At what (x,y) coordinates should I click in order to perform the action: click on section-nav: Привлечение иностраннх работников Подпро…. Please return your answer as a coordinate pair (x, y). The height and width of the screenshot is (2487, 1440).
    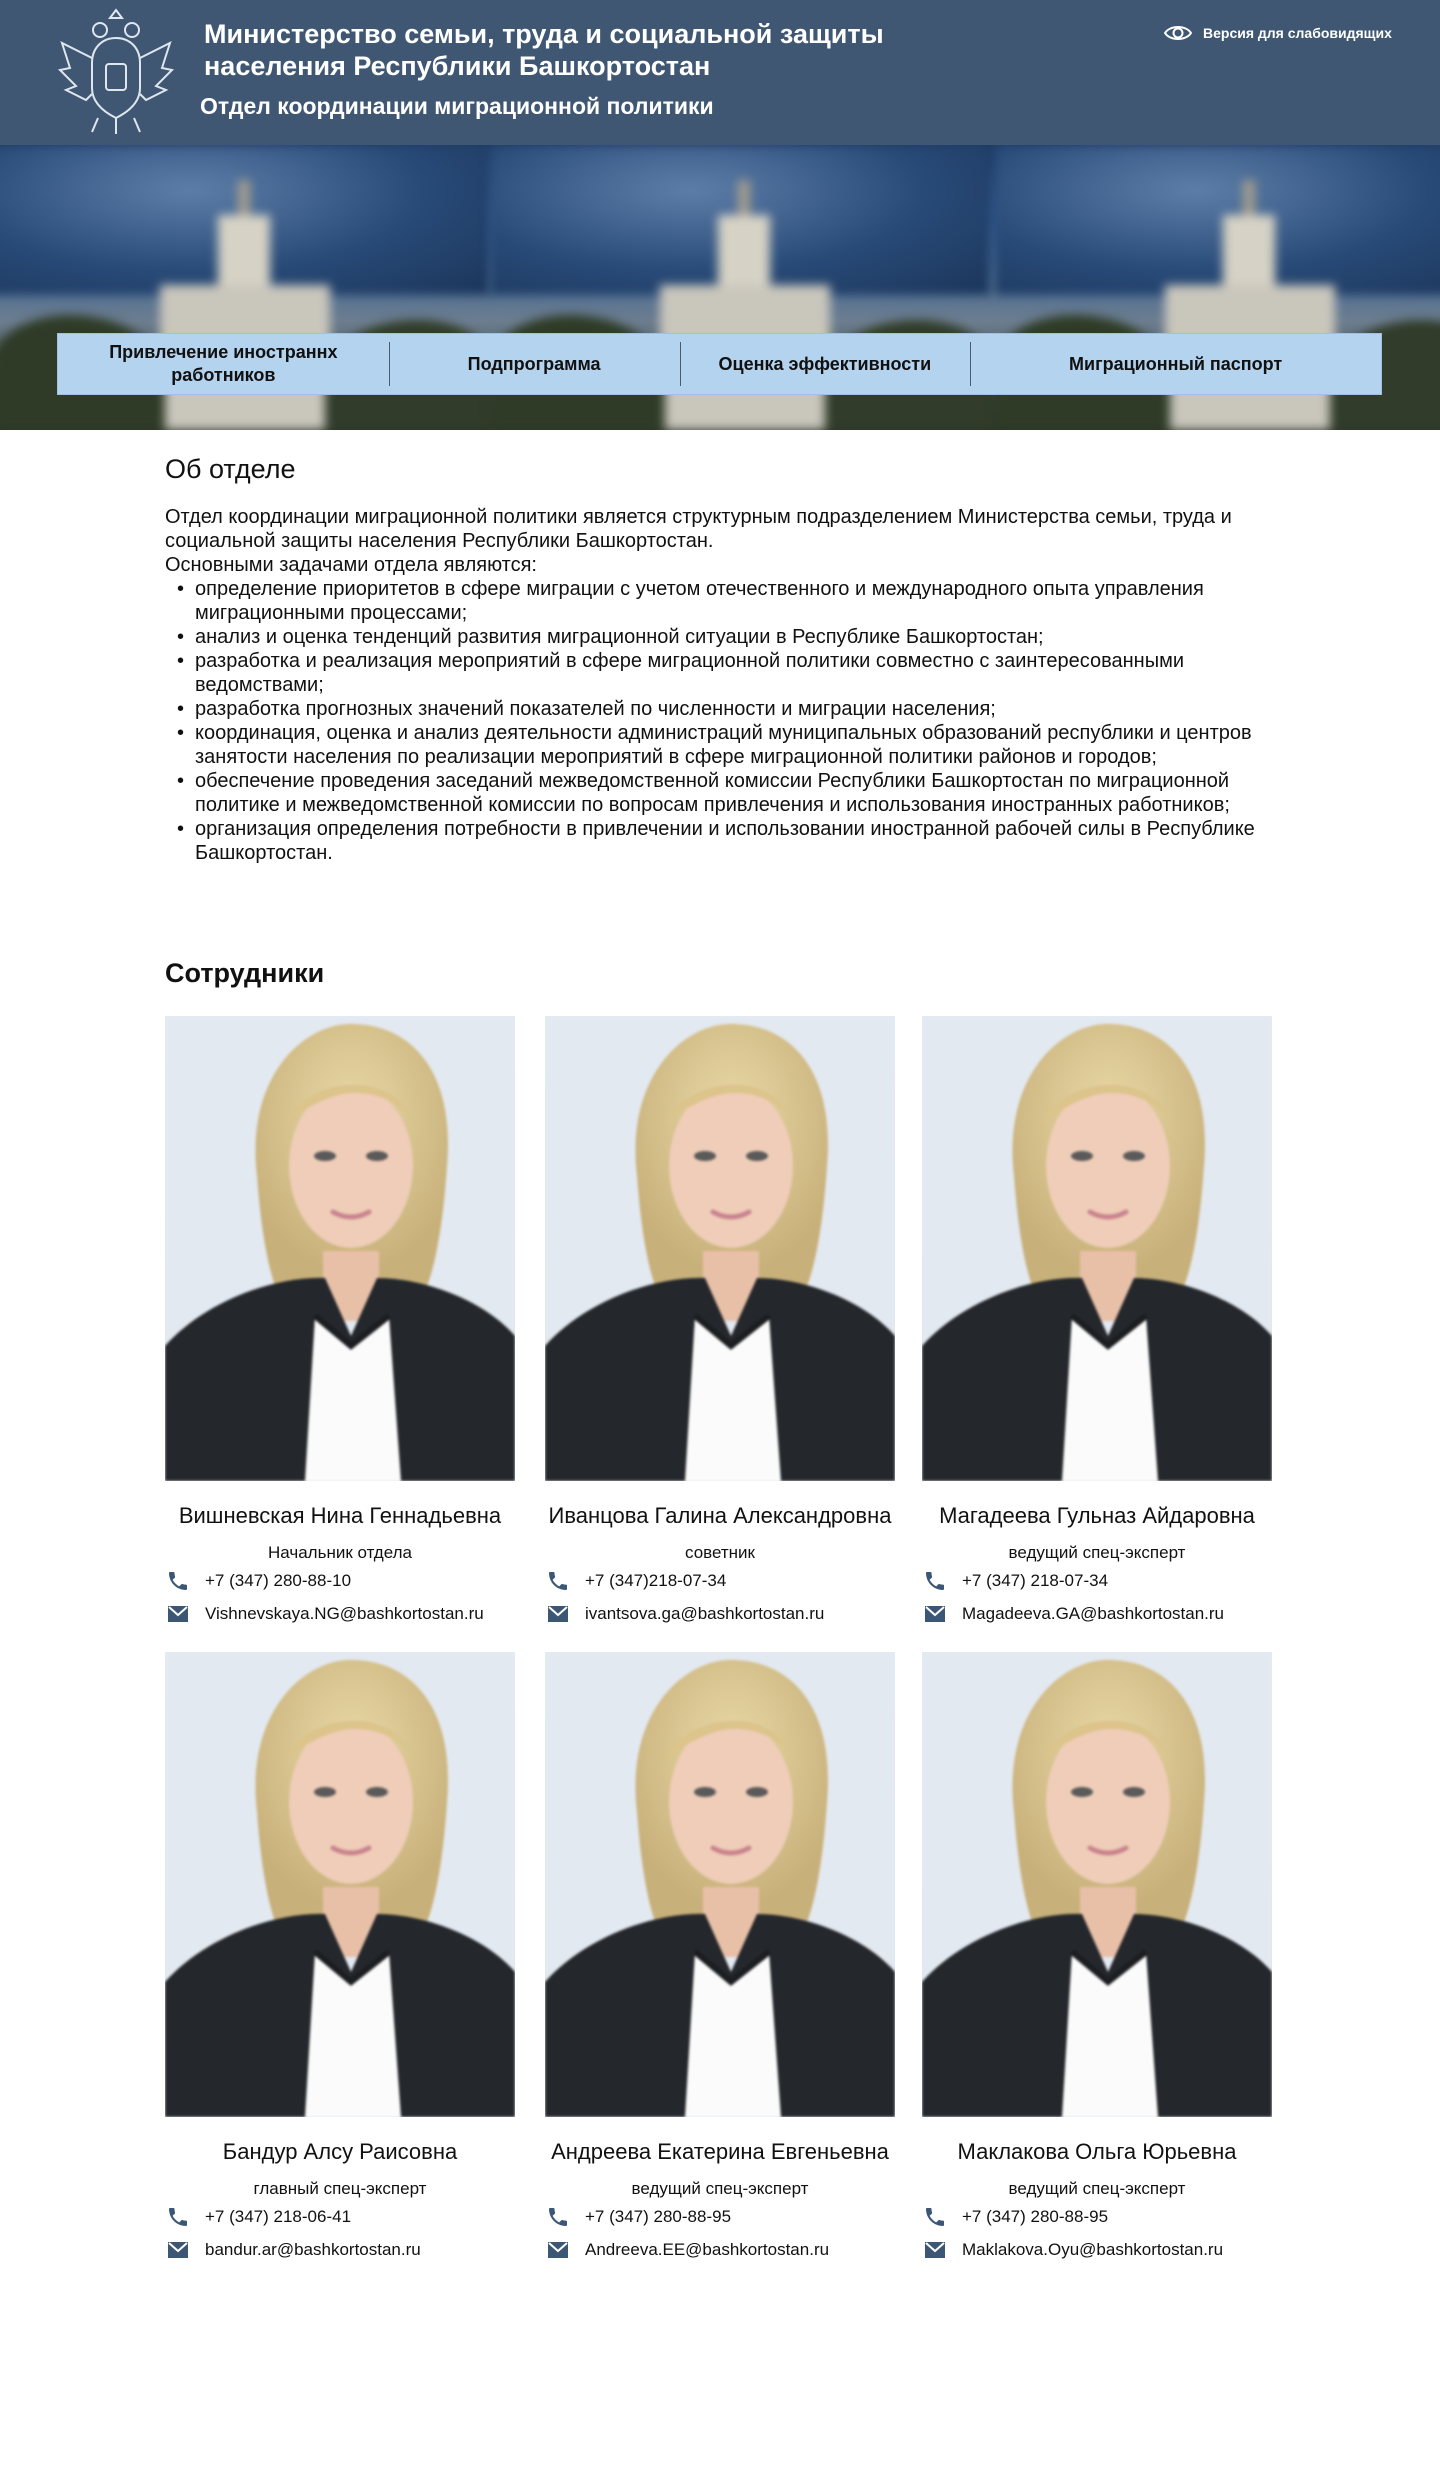
    Looking at the image, I should click on (719, 364).